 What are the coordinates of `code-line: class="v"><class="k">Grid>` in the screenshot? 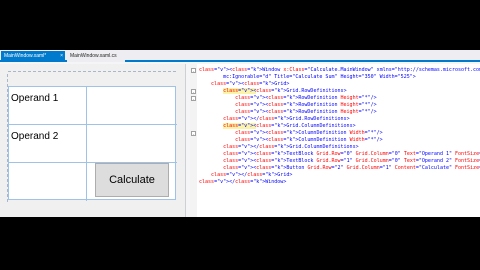 It's located at (244, 84).